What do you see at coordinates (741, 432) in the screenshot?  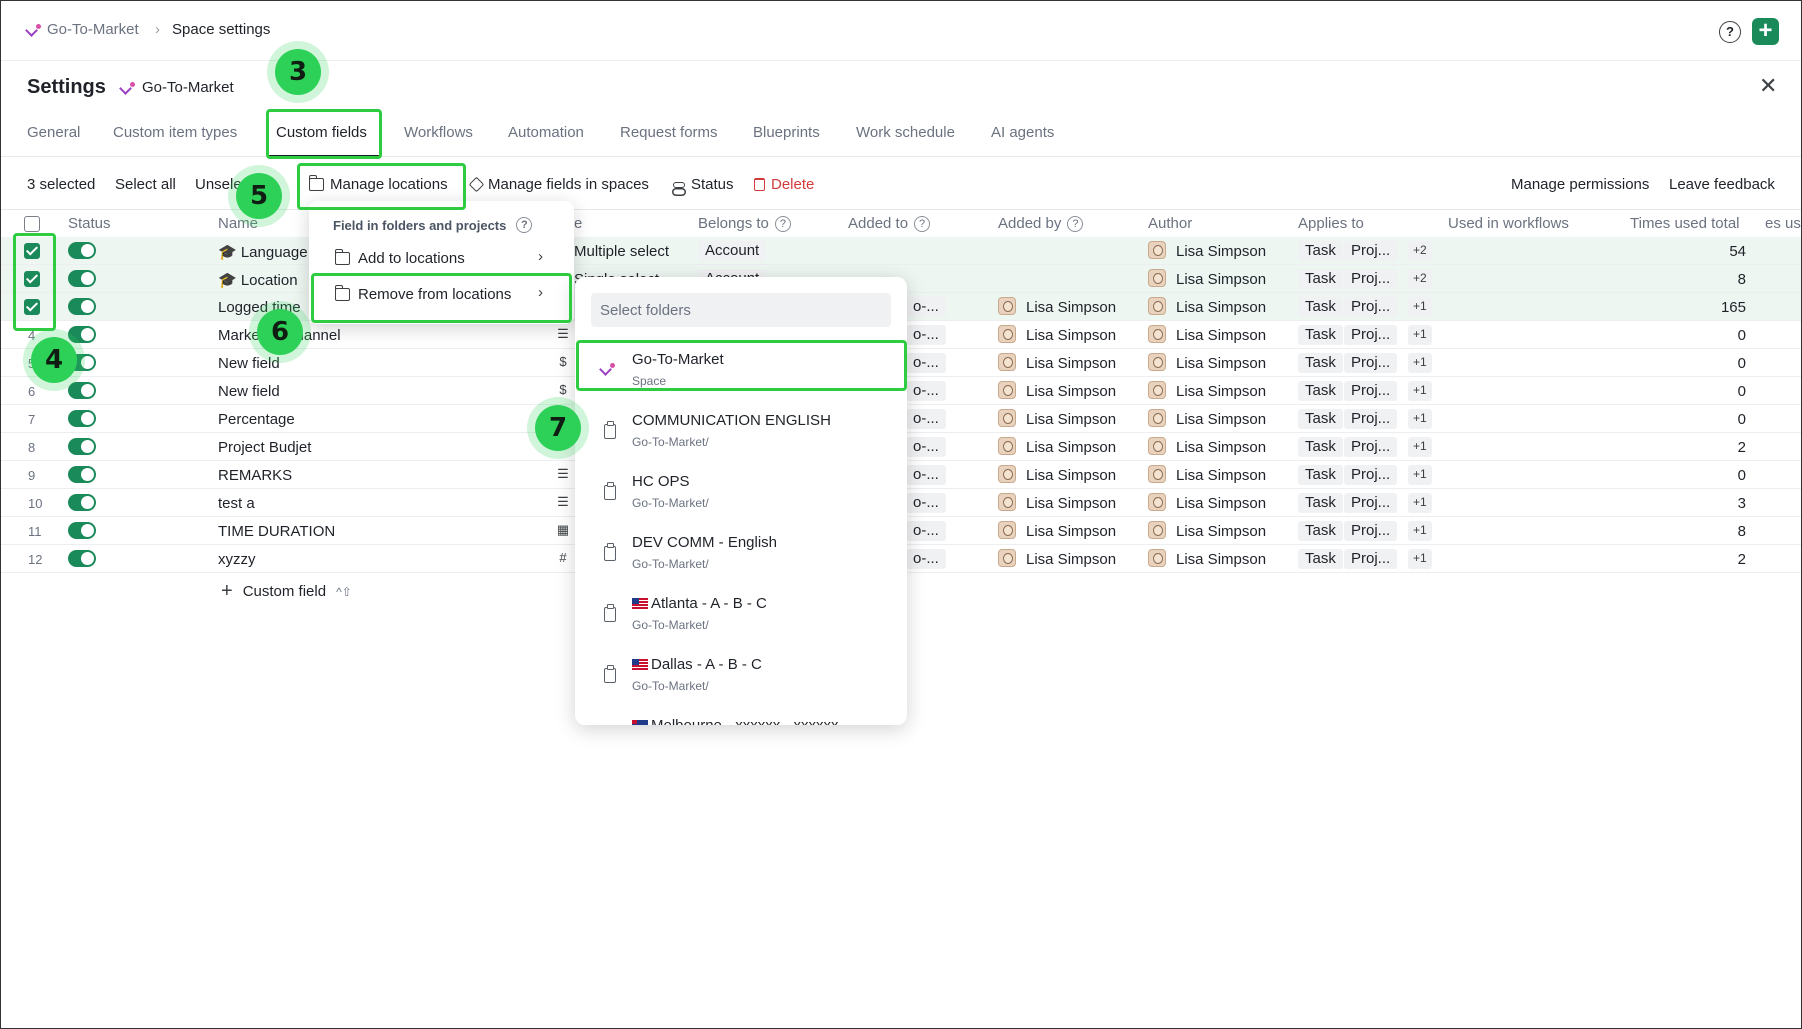 I see `folder-option: COMMUNICATION ENGLISH Go-To-Market/` at bounding box center [741, 432].